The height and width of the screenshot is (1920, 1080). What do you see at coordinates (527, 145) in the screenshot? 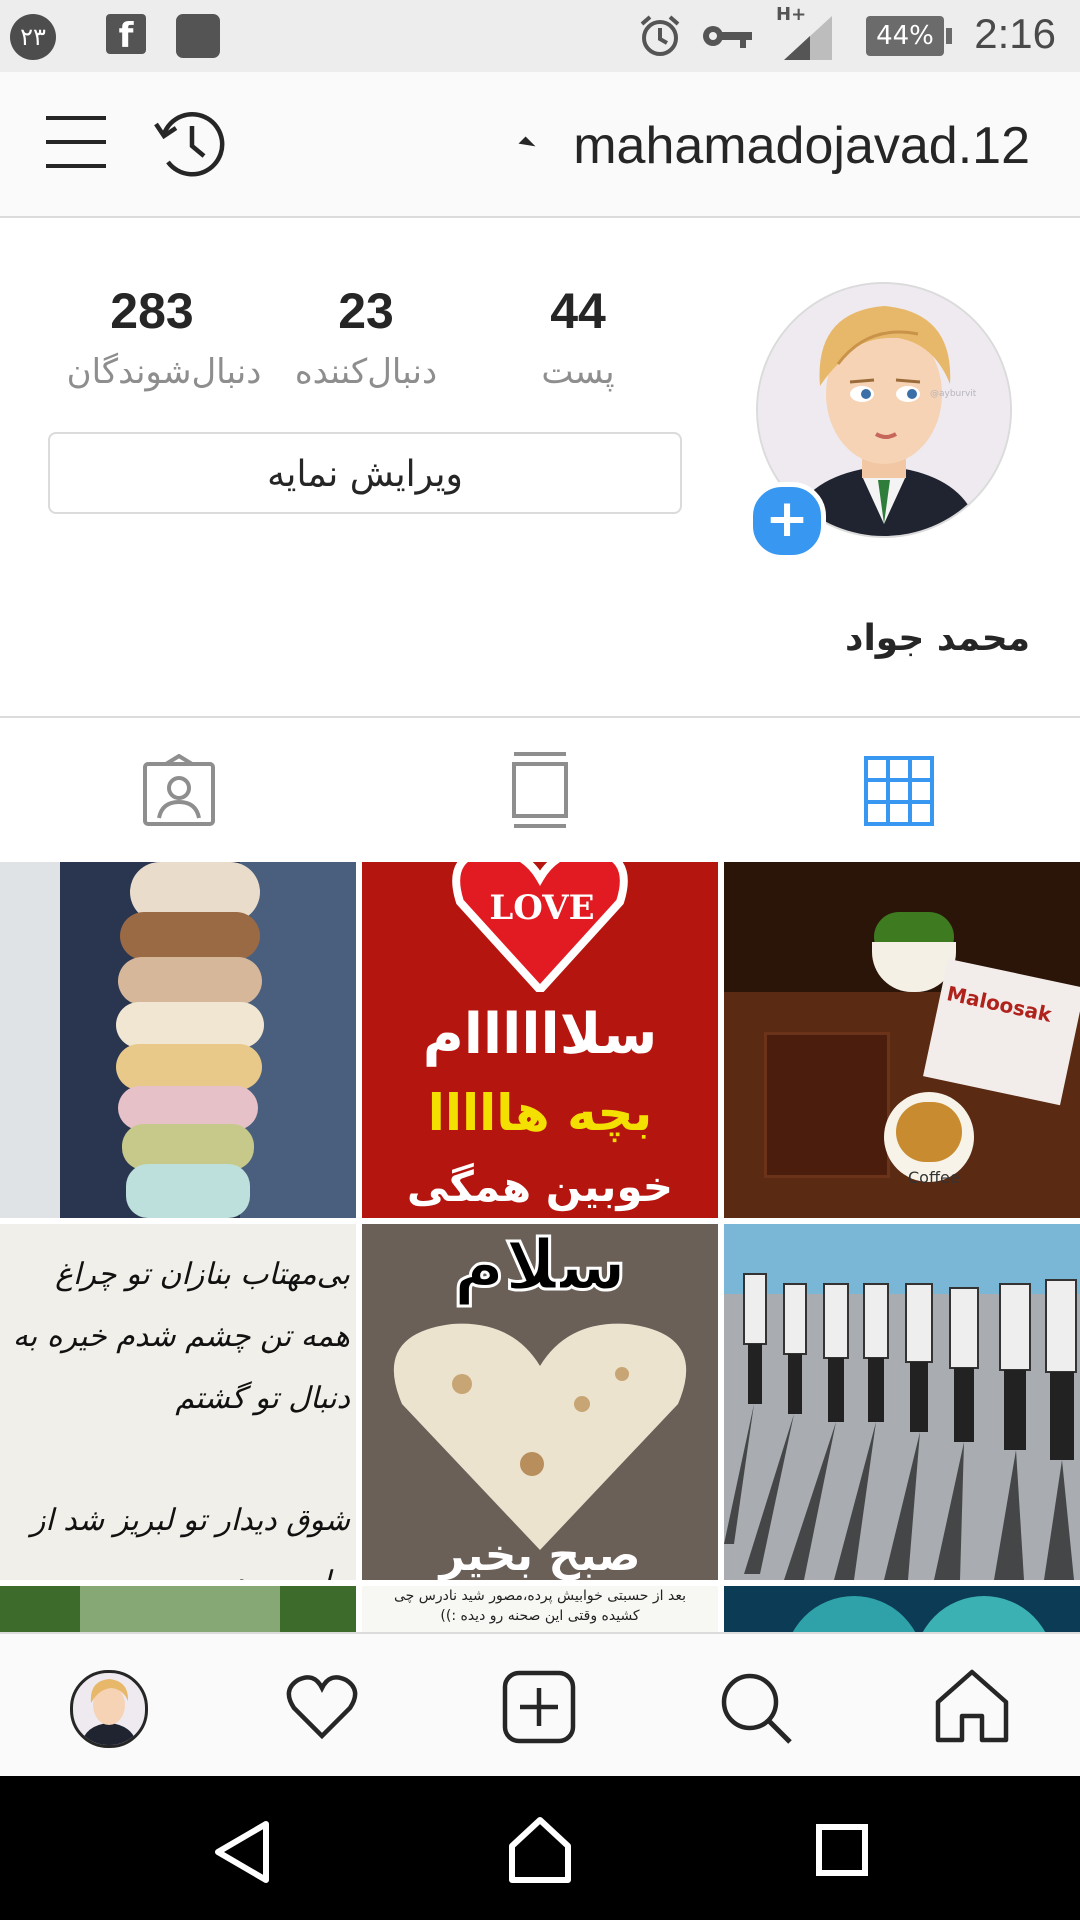
I see `account-switch-caret-icon` at bounding box center [527, 145].